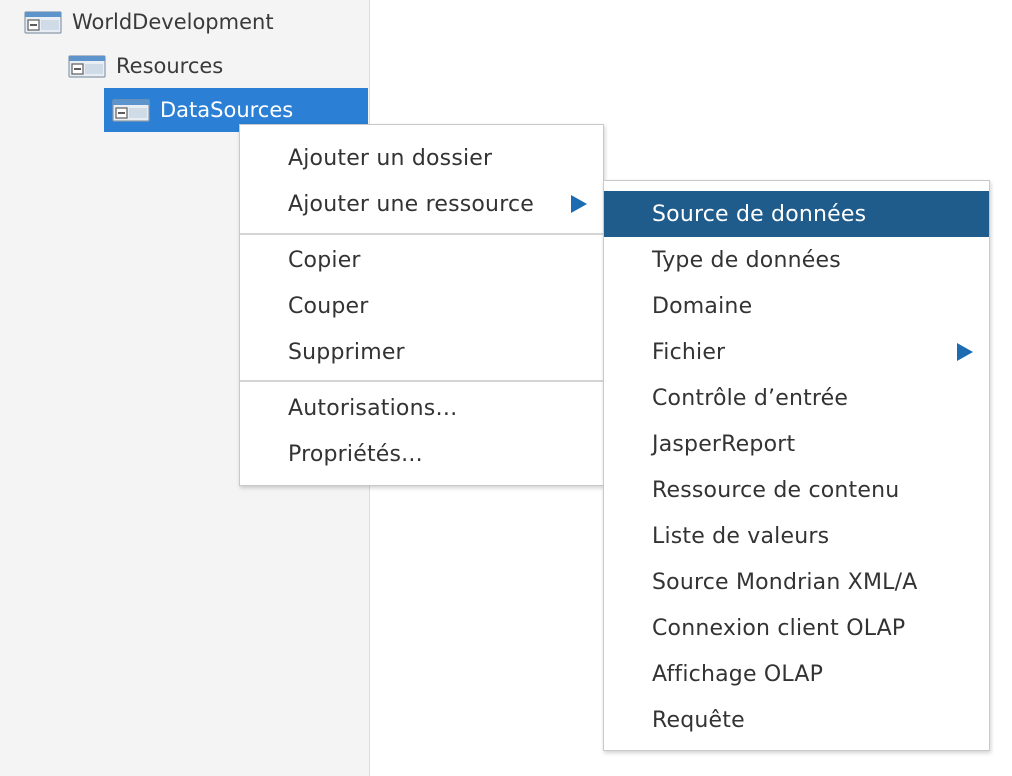  I want to click on submenu-item-file: Fichier, so click(796, 352).